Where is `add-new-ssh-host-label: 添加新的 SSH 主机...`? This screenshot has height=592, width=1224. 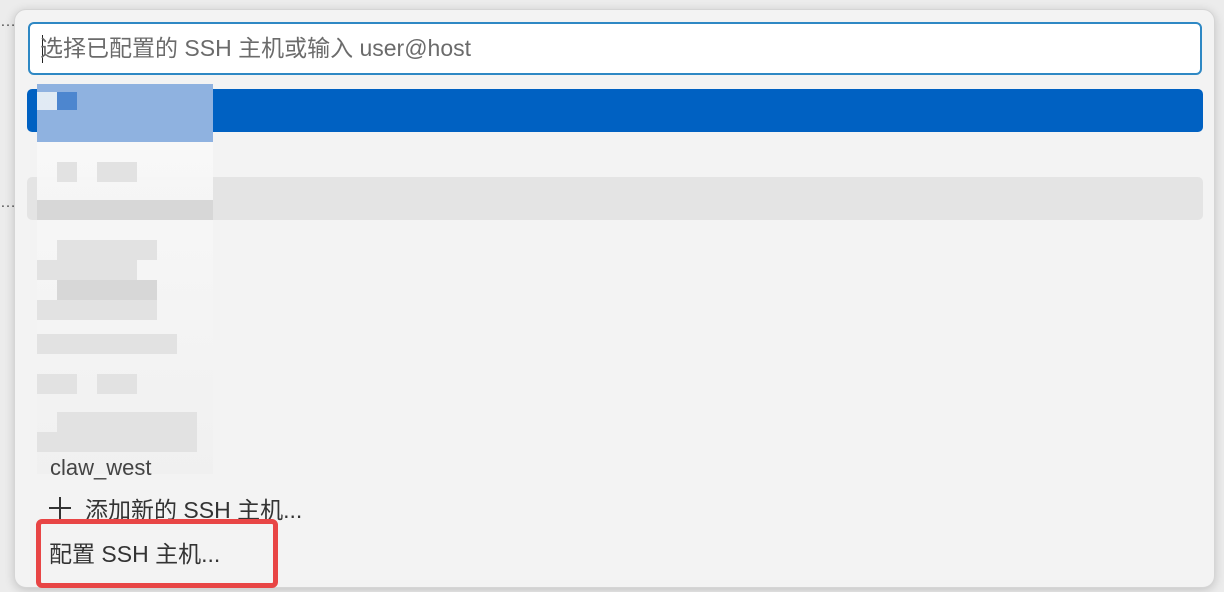
add-new-ssh-host-label: 添加新的 SSH 主机... is located at coordinates (194, 510).